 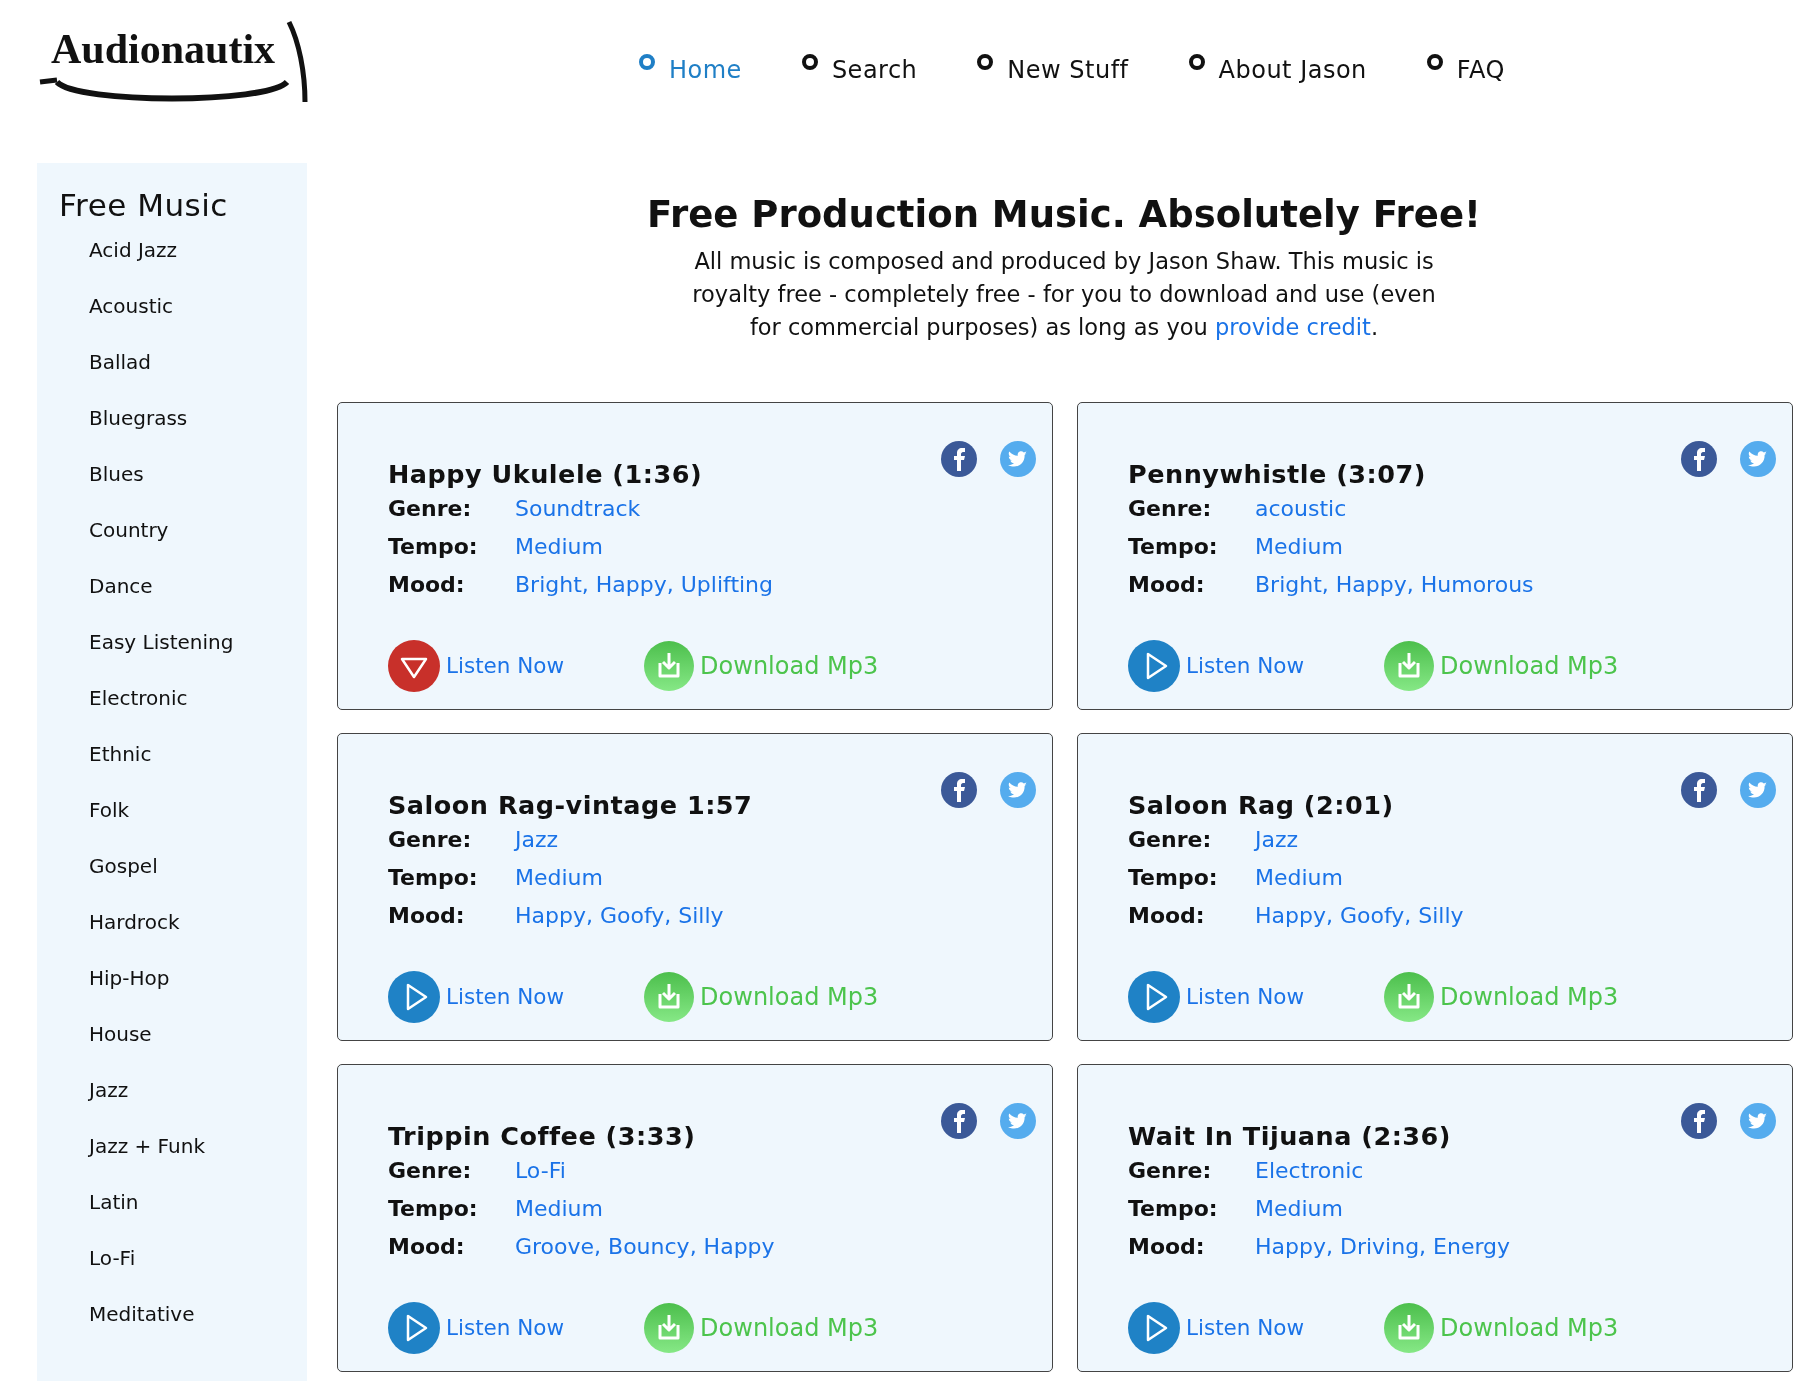 I want to click on sidebar-item: Meditative, so click(x=183, y=1320).